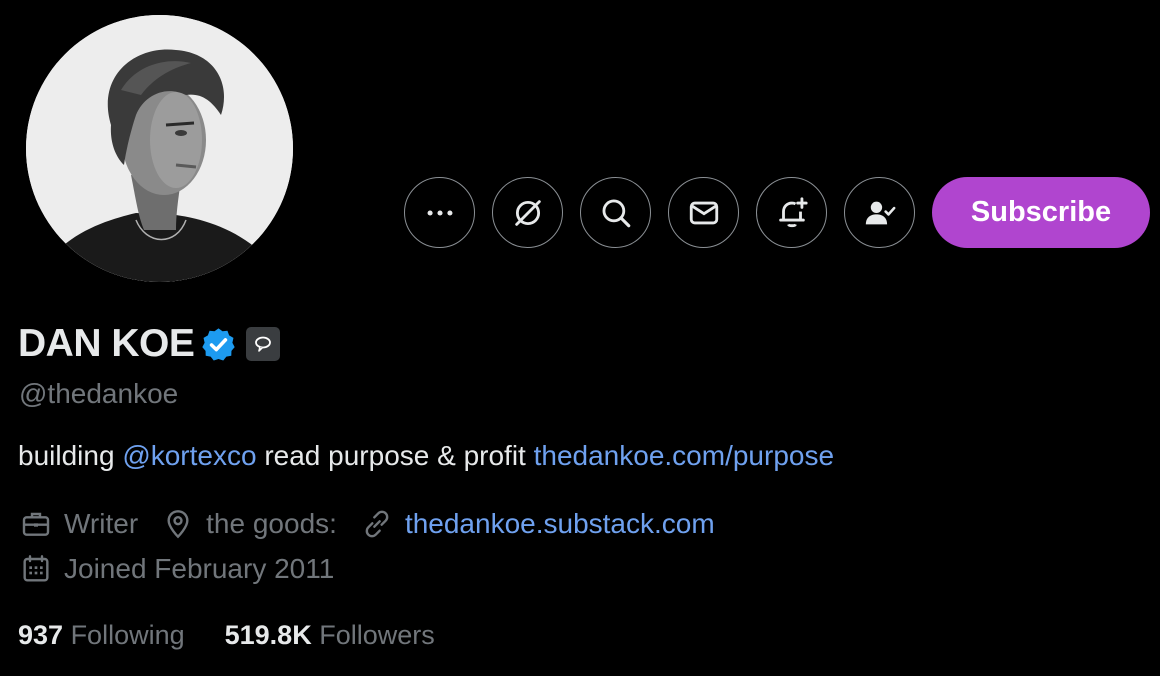  I want to click on location-pin-icon, so click(178, 524).